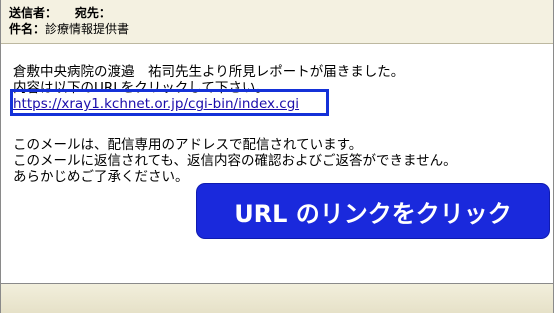 The width and height of the screenshot is (555, 313). What do you see at coordinates (188, 145) in the screenshot?
I see `notice-line-1: このメールは、配信専用のアドレスで配信されています。` at bounding box center [188, 145].